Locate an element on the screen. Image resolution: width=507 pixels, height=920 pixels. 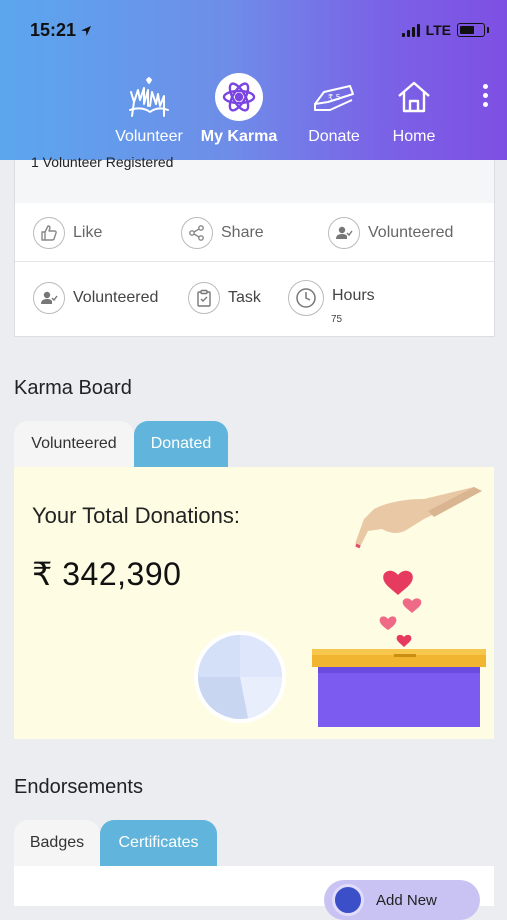
total-donations-amount: ₹ 342,390 is located at coordinates (107, 574).